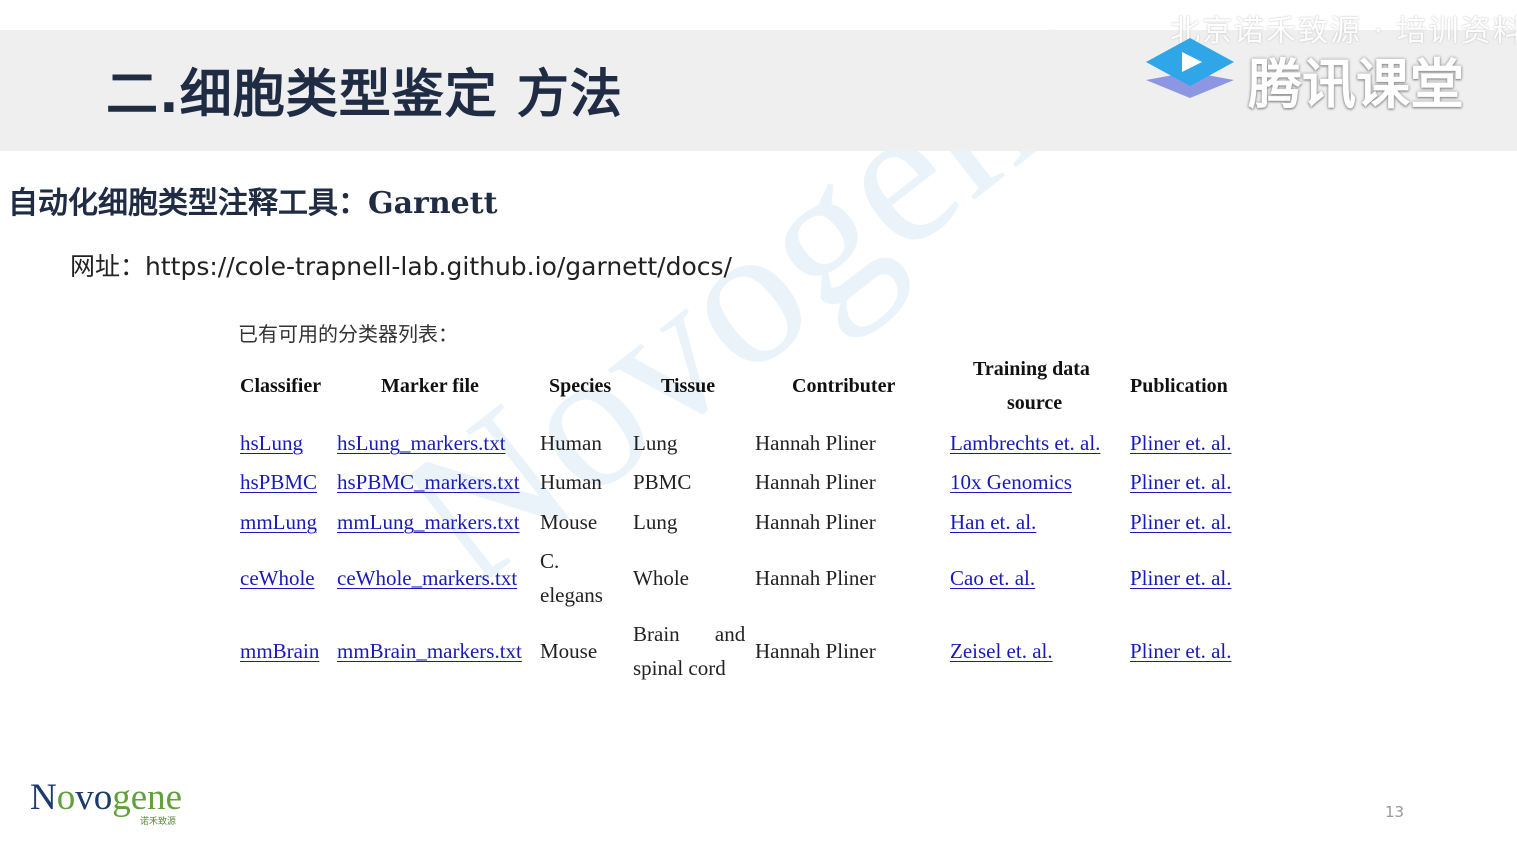 This screenshot has height=845, width=1517. Describe the element at coordinates (1035, 403) in the screenshot. I see `header-training-line2: source` at that location.